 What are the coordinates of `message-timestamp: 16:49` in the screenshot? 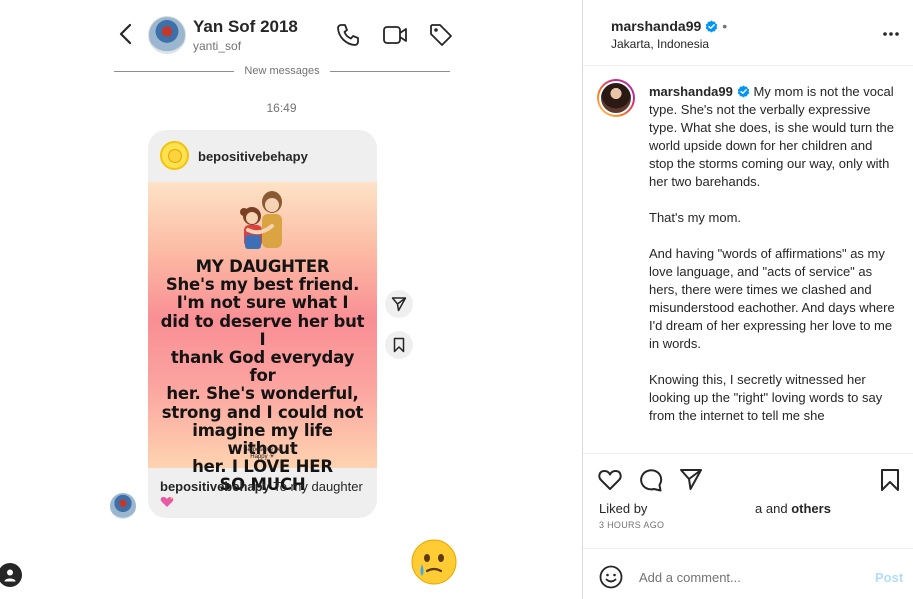 It's located at (281, 108).